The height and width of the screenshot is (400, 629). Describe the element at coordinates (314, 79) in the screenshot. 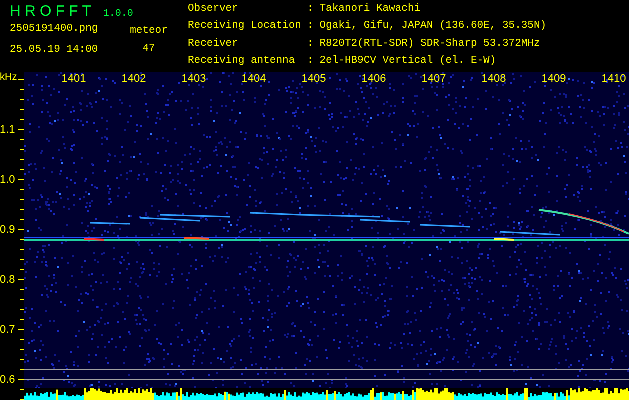

I see `x-axis-label: 1405` at that location.